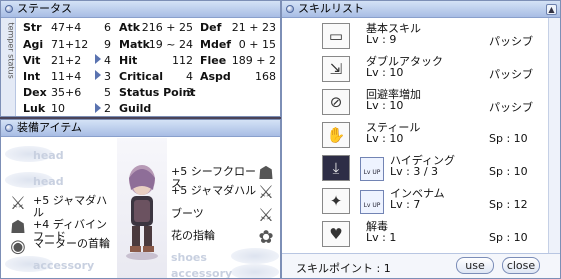 The width and height of the screenshot is (561, 279). What do you see at coordinates (336, 168) in the screenshot?
I see `hiding-icon: ⤓` at bounding box center [336, 168].